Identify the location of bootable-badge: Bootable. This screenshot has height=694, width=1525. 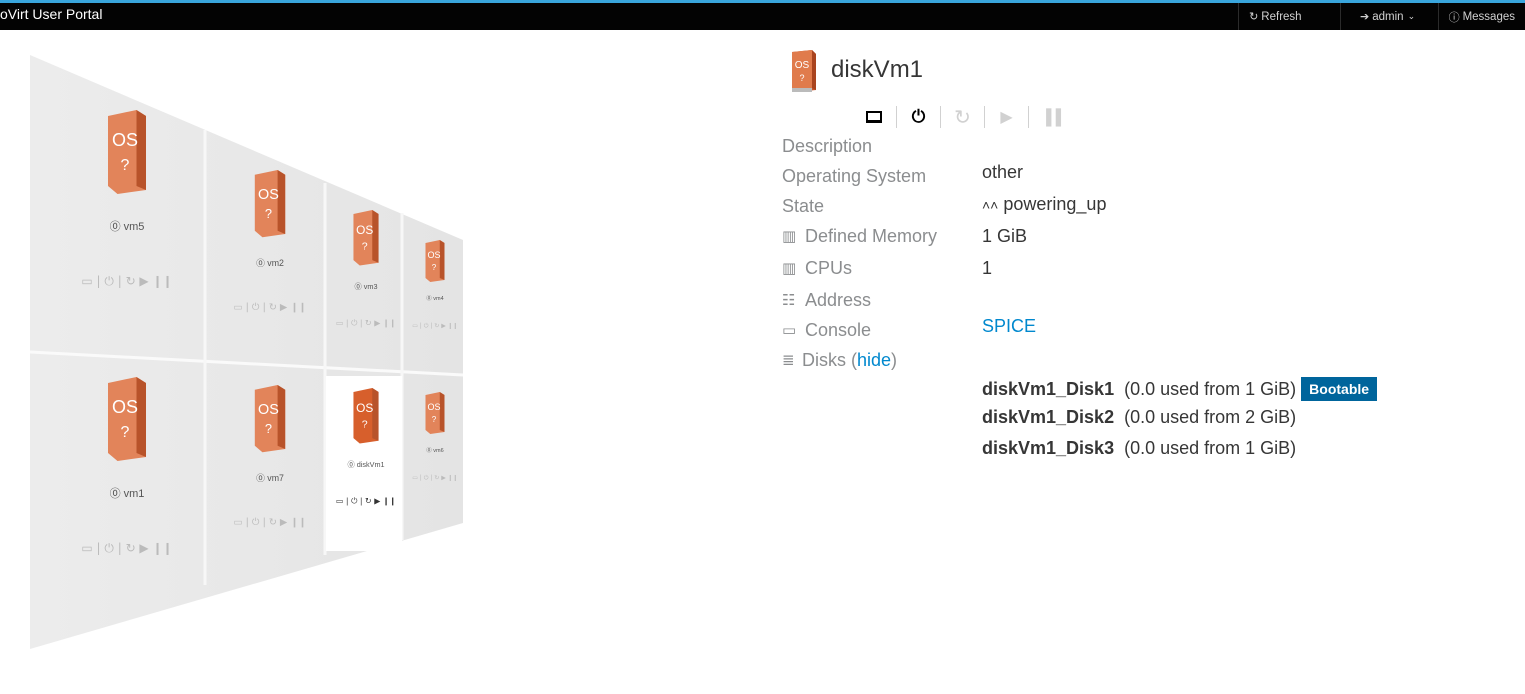
(1339, 389).